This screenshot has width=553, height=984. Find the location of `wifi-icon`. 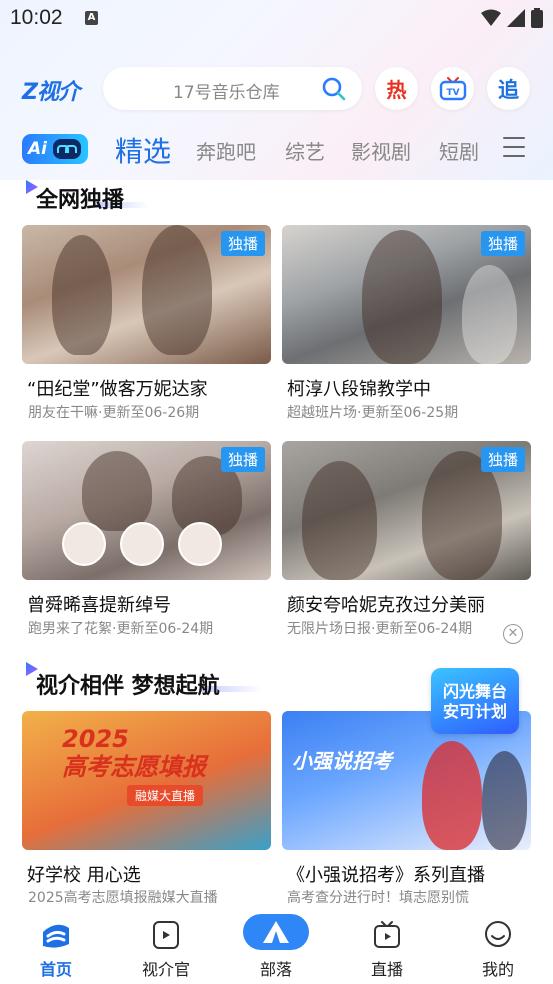

wifi-icon is located at coordinates (491, 17).